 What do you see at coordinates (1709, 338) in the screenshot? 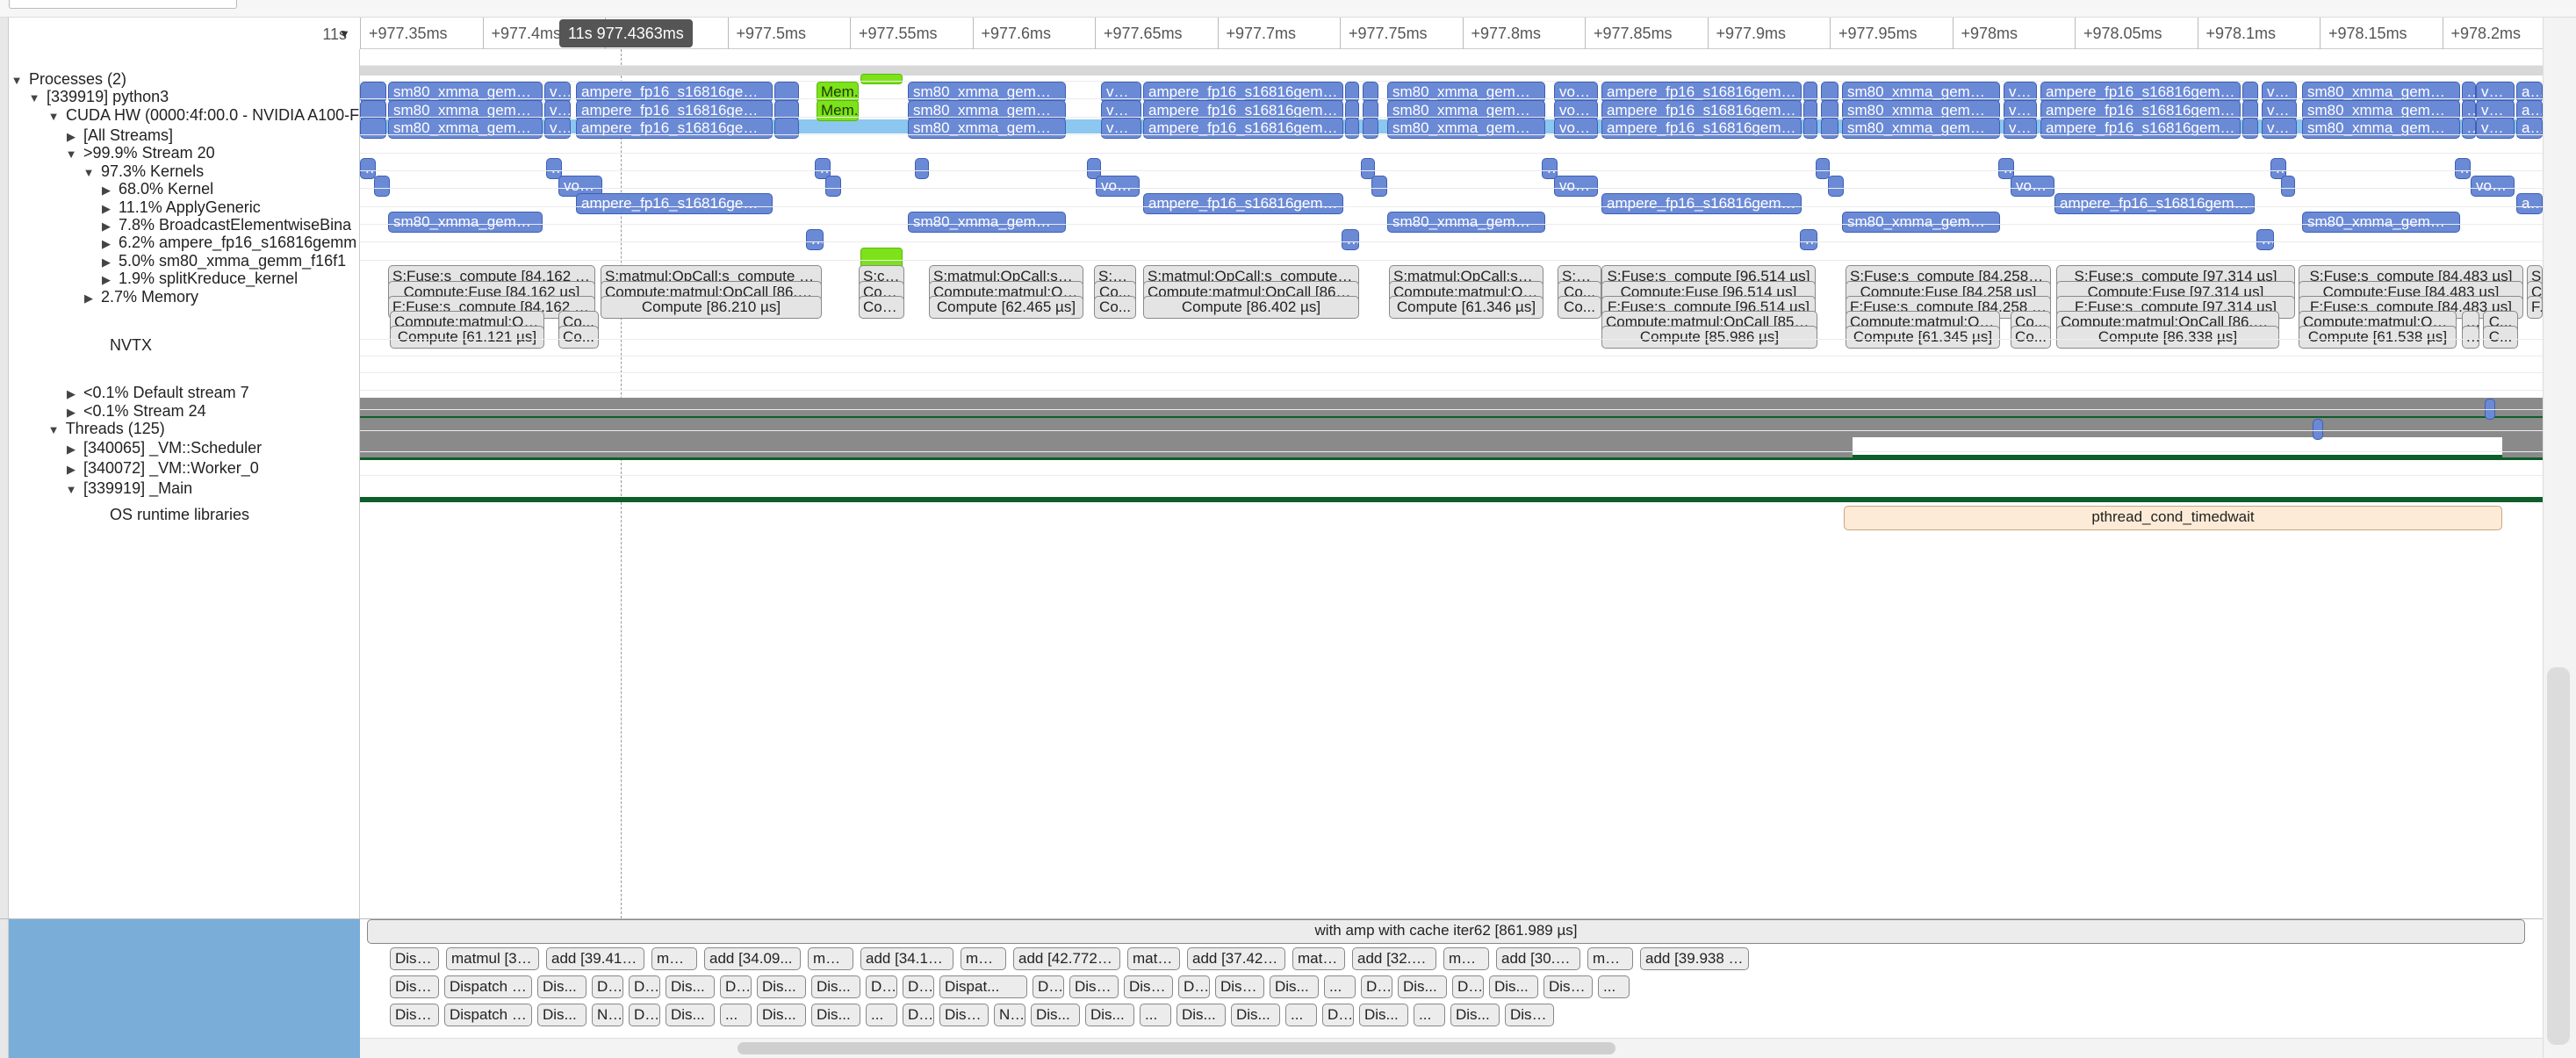
I see `nvtx-range: Compute [85.986 µs]` at bounding box center [1709, 338].